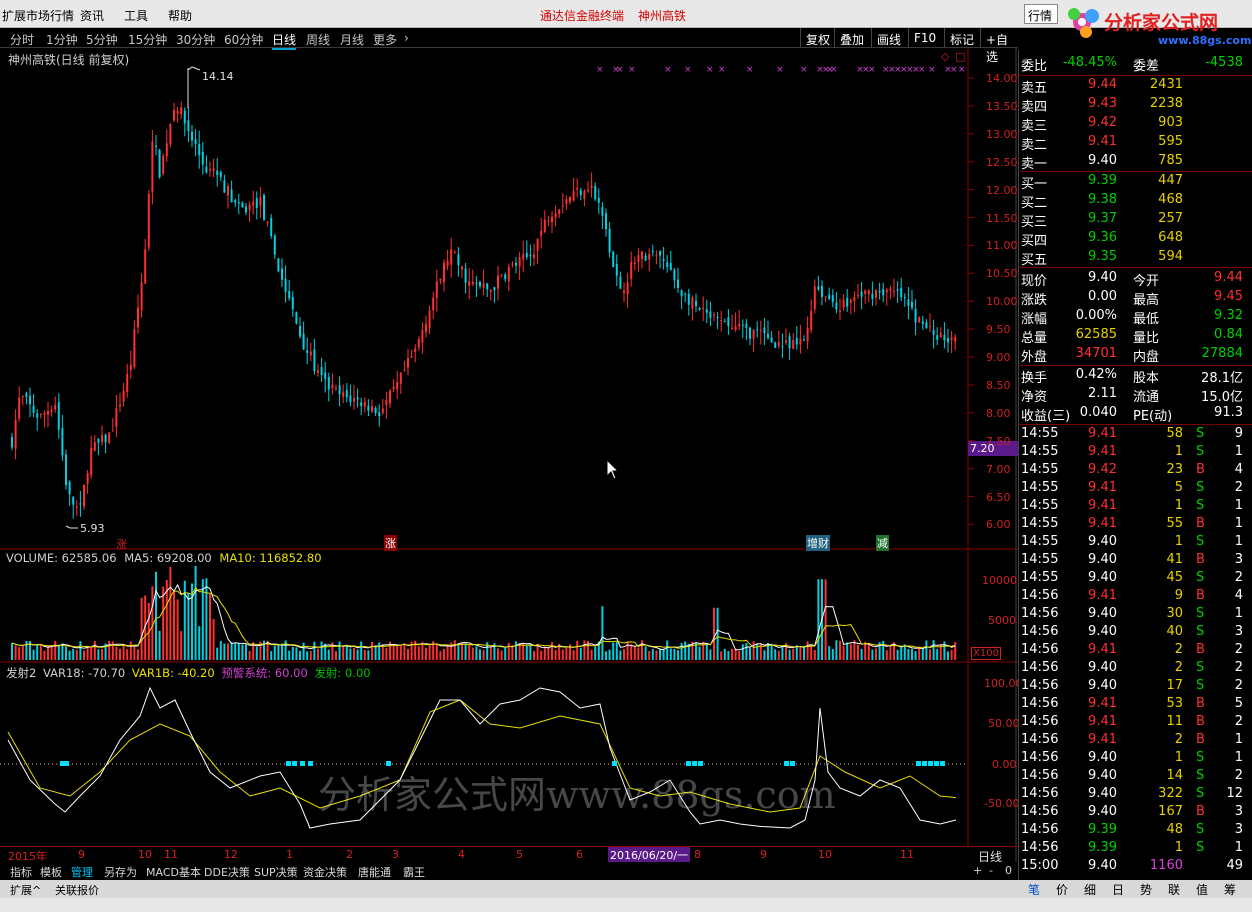 This screenshot has width=1252, height=912. I want to click on event-marker-2: 涨, so click(390, 543).